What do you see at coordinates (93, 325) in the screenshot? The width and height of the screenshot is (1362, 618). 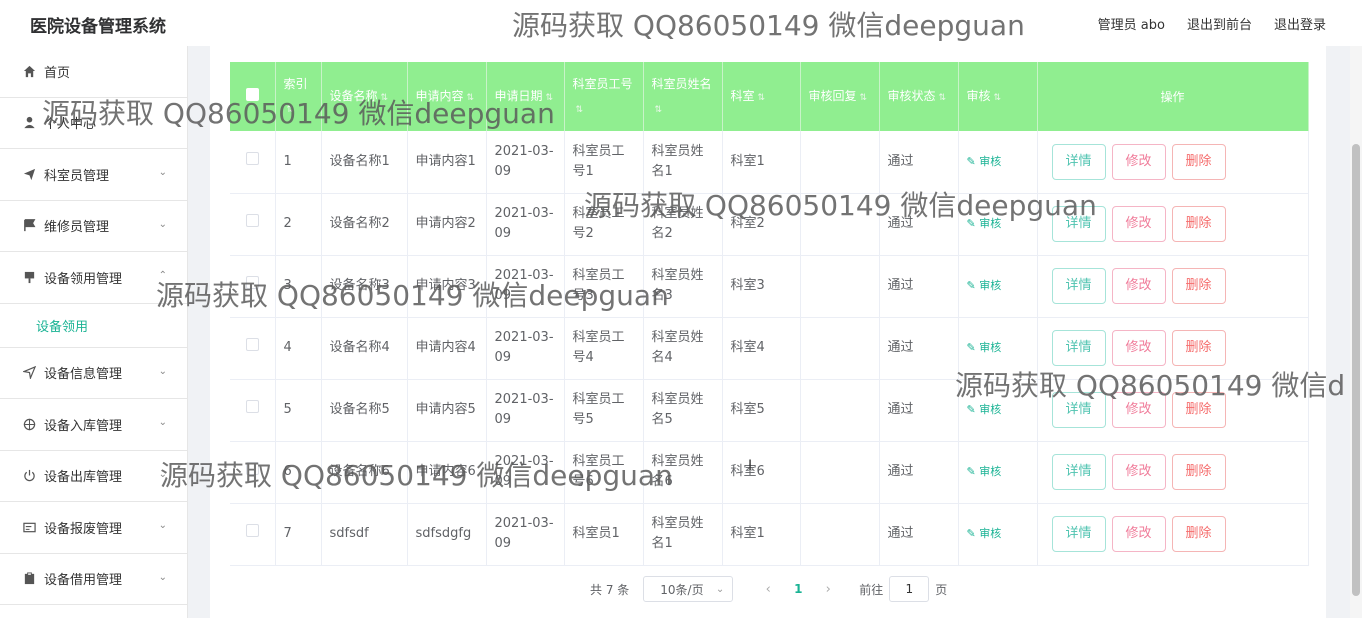 I see `sidebar-subitem-device-use: 设备领用` at bounding box center [93, 325].